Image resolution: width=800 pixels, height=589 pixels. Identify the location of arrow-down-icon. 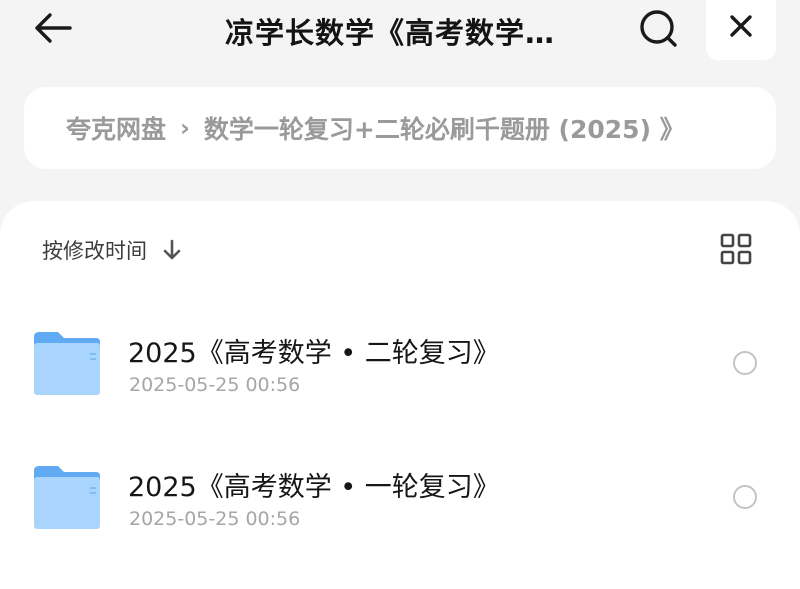
(172, 249).